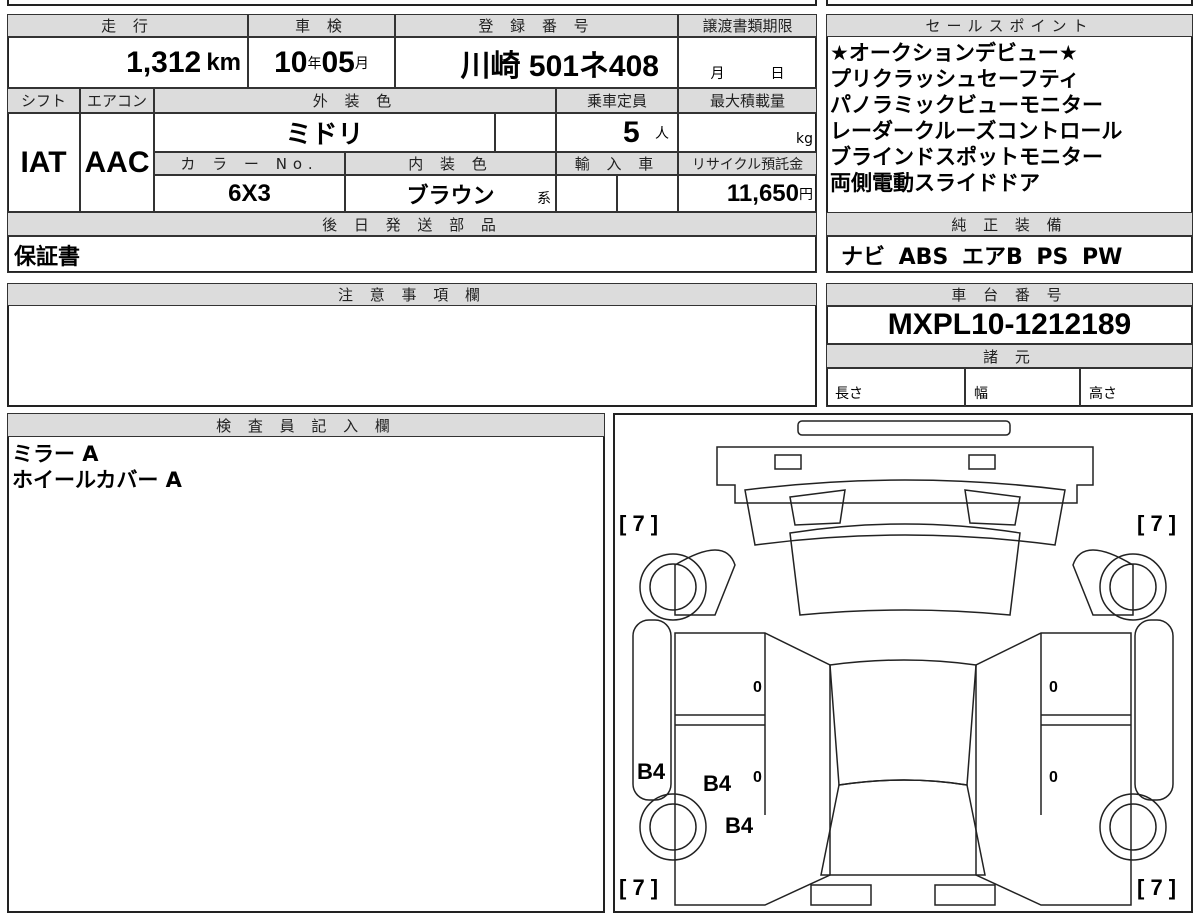  Describe the element at coordinates (1022, 387) in the screenshot. I see `spec-width: 幅` at that location.